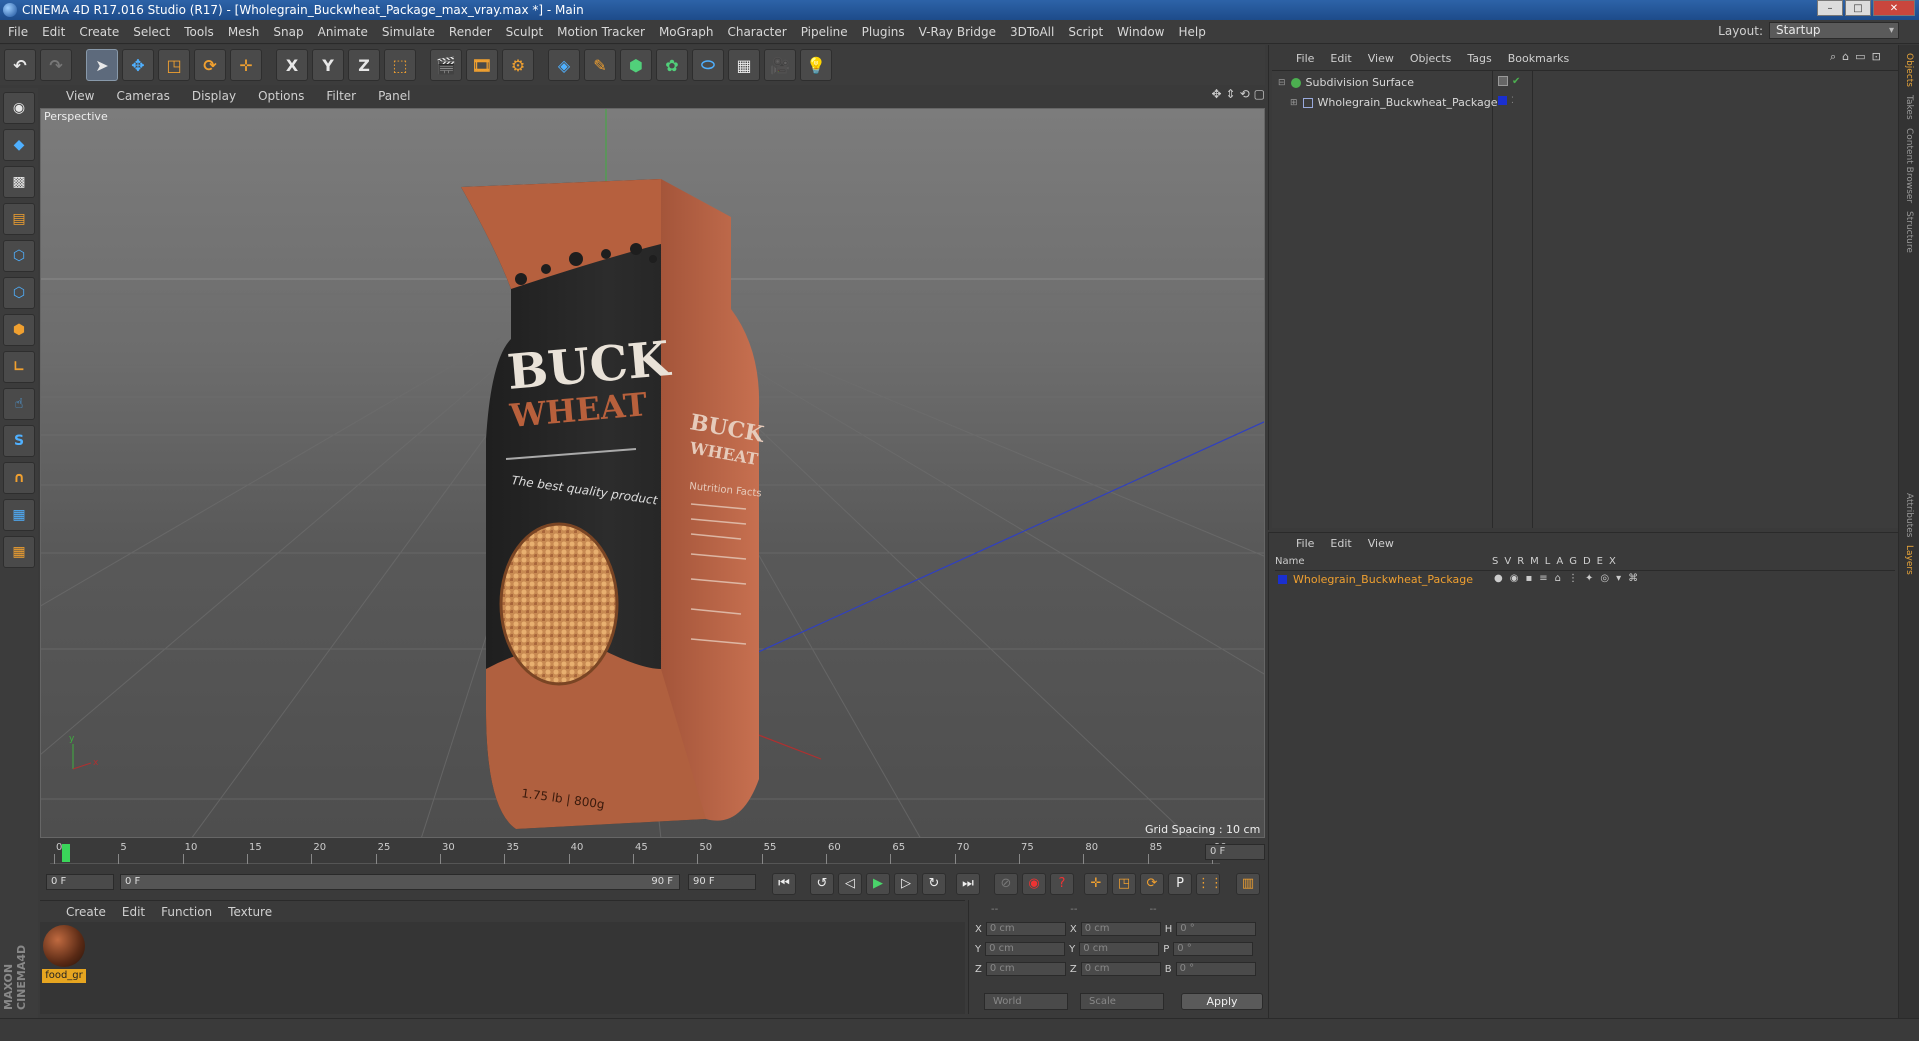 The width and height of the screenshot is (1919, 1041). Describe the element at coordinates (19, 552) in the screenshot. I see `planar-workplane-icon: ▦` at that location.